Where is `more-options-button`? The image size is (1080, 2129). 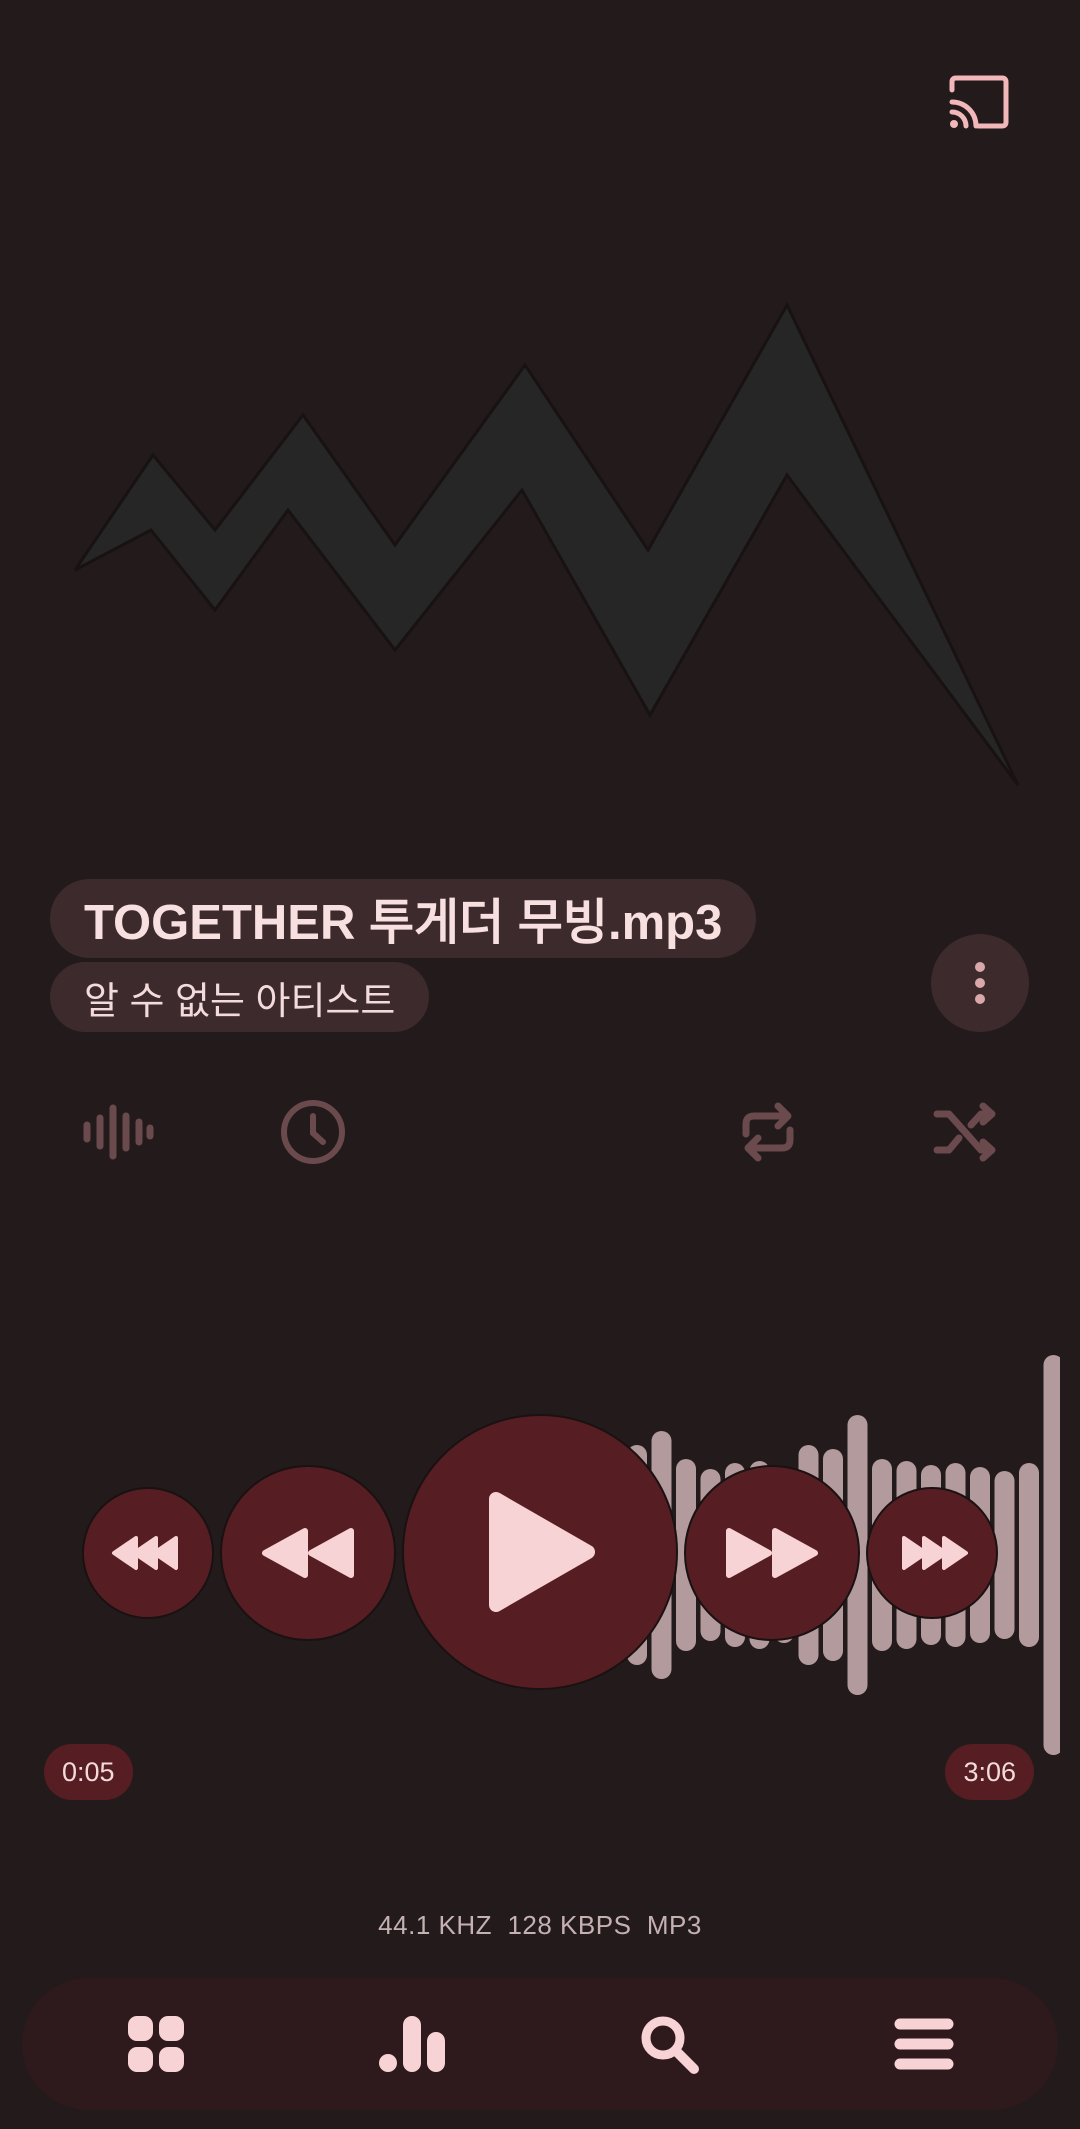
more-options-button is located at coordinates (980, 983).